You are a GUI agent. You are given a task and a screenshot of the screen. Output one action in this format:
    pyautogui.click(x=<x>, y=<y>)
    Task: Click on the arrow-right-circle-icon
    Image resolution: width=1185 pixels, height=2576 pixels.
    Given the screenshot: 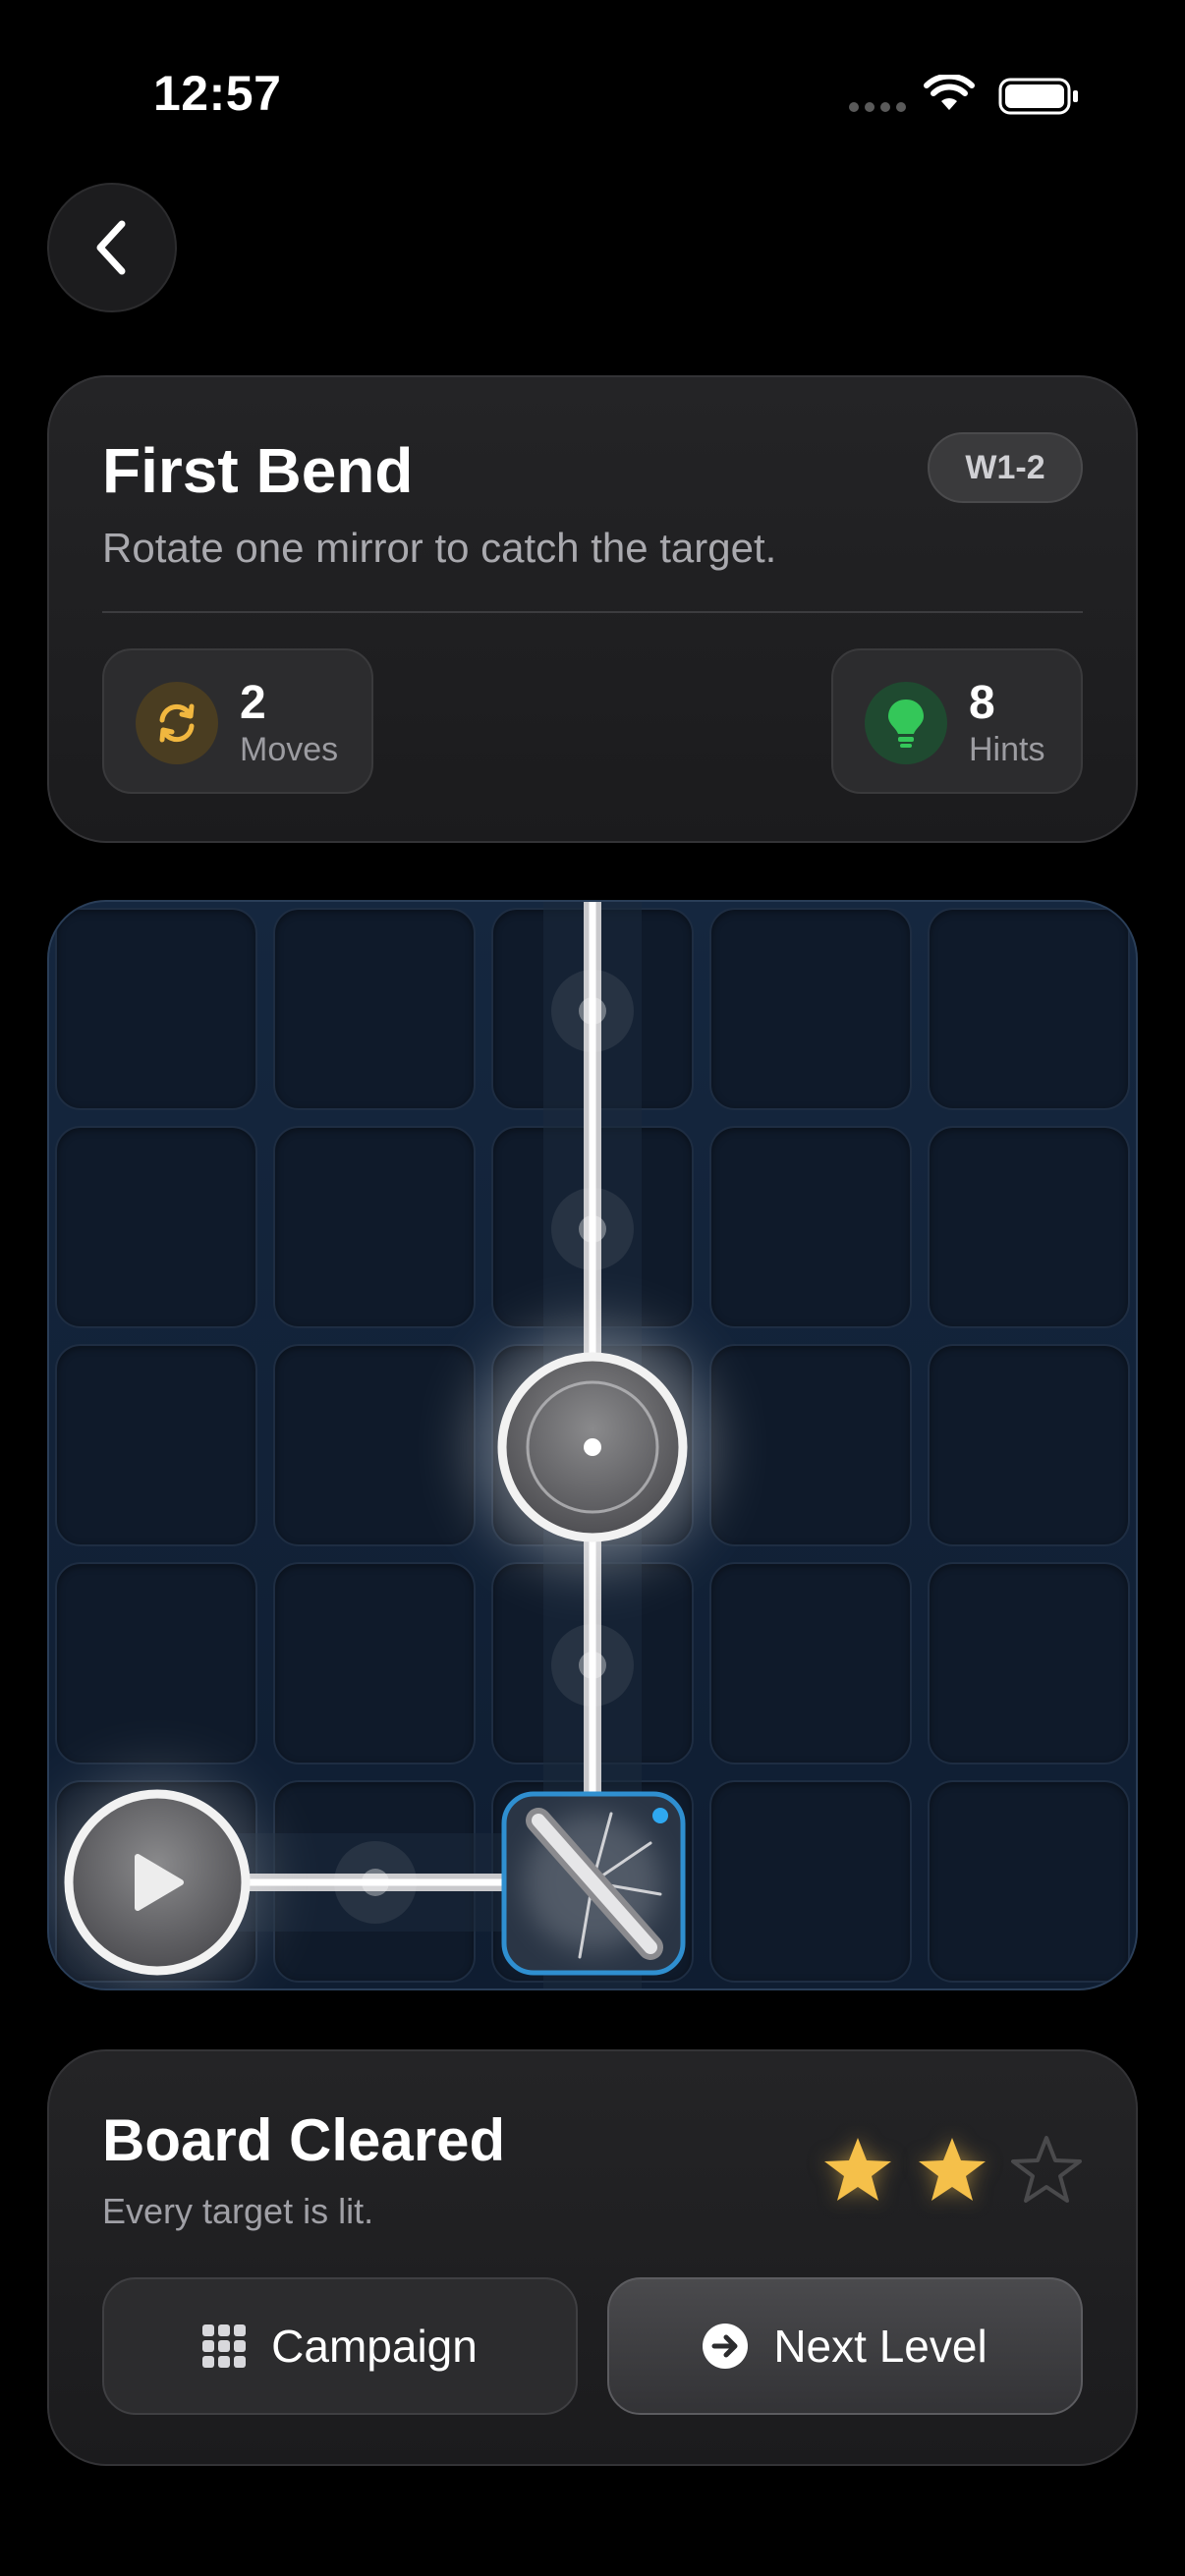 What is the action you would take?
    pyautogui.click(x=726, y=2346)
    